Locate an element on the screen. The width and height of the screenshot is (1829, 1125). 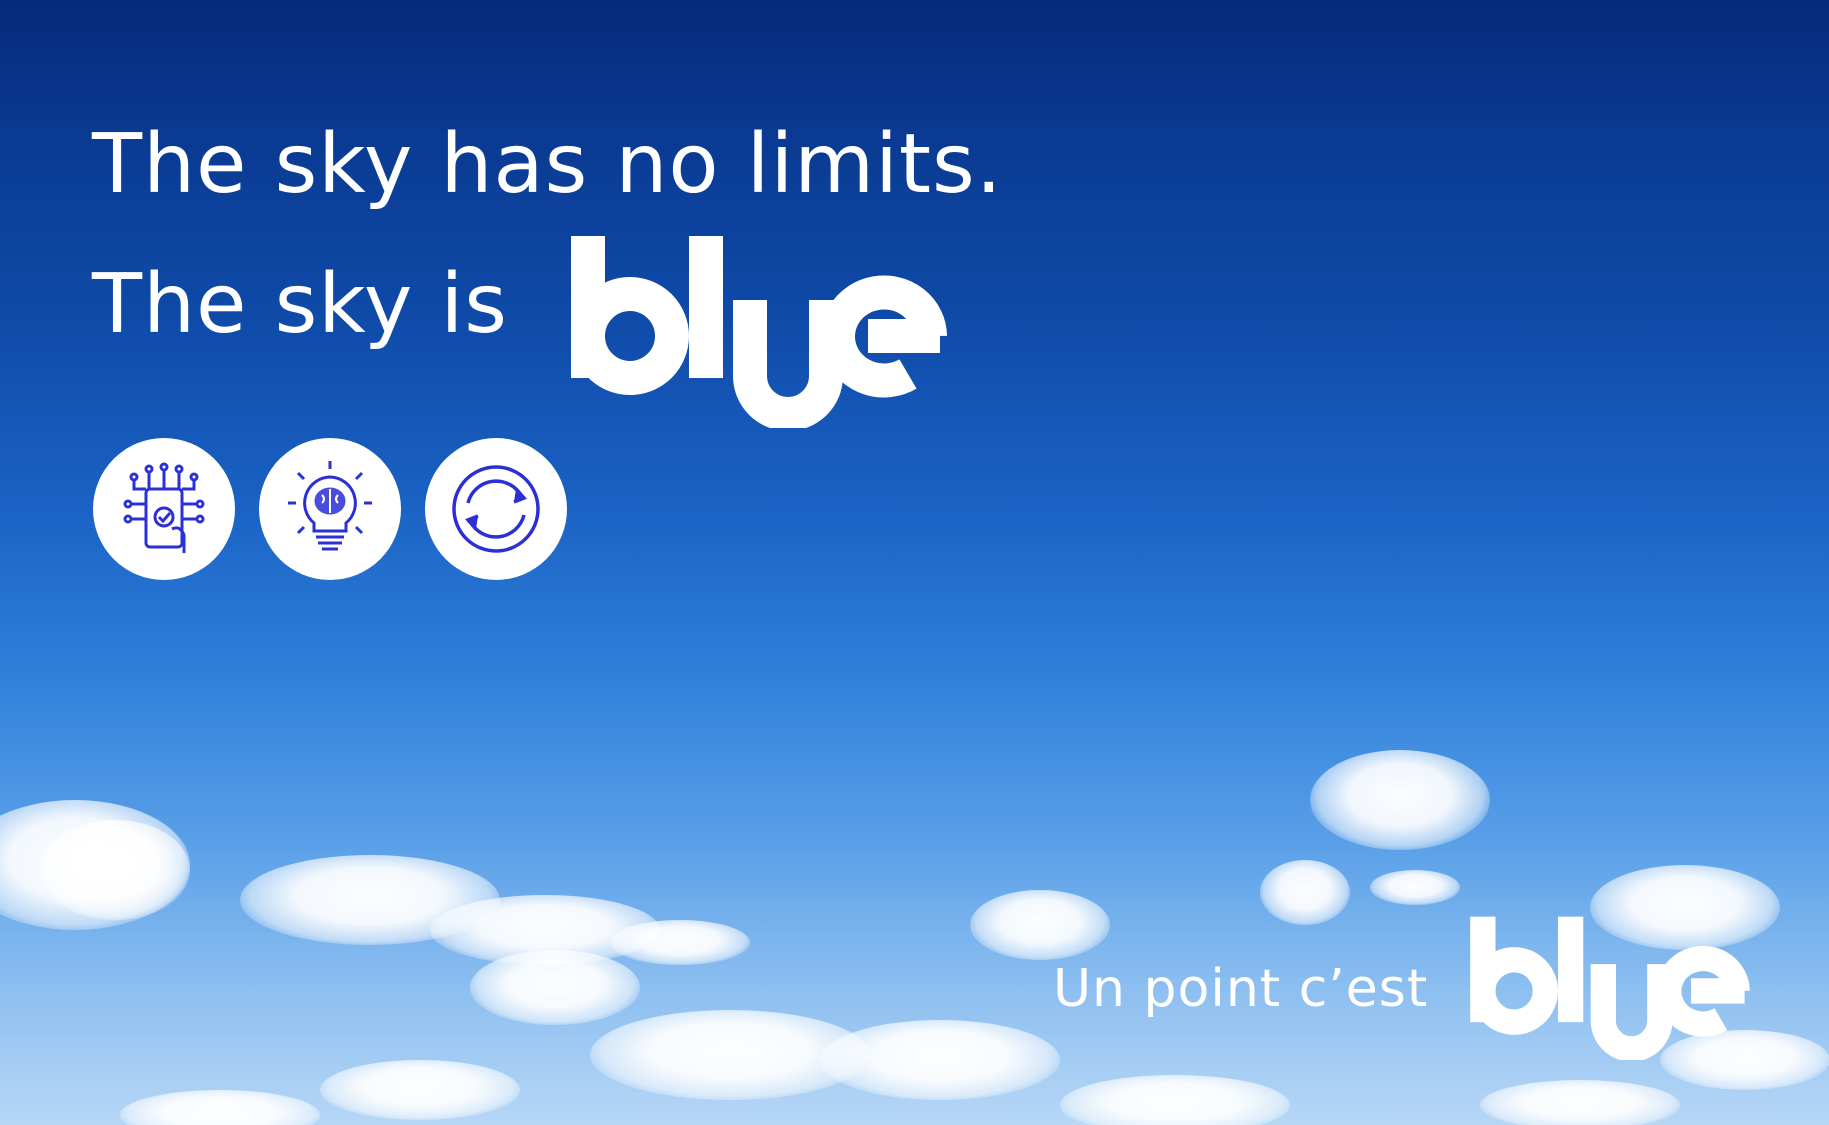
refresh-cycle-icon is located at coordinates (496, 509).